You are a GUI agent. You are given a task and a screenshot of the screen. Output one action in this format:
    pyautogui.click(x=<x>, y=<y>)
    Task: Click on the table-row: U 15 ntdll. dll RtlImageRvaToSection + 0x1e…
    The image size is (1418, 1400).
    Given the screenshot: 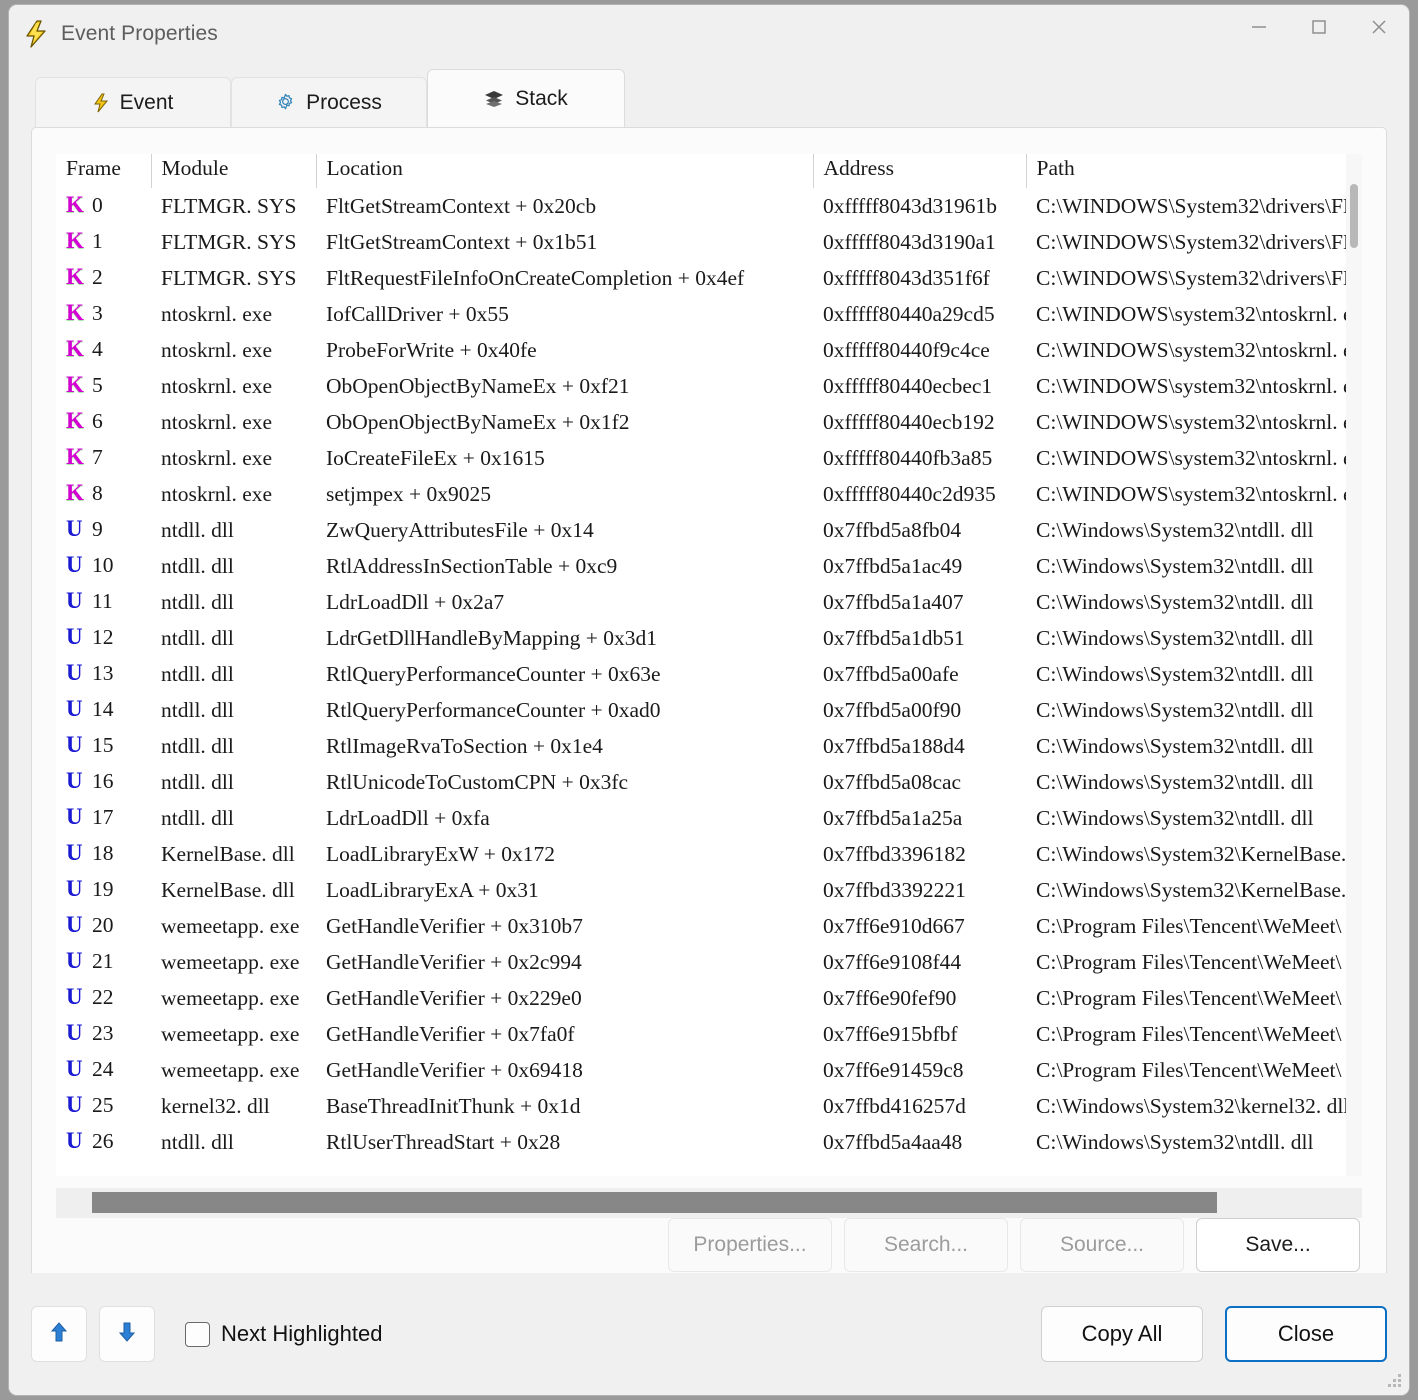 What is the action you would take?
    pyautogui.click(x=709, y=746)
    